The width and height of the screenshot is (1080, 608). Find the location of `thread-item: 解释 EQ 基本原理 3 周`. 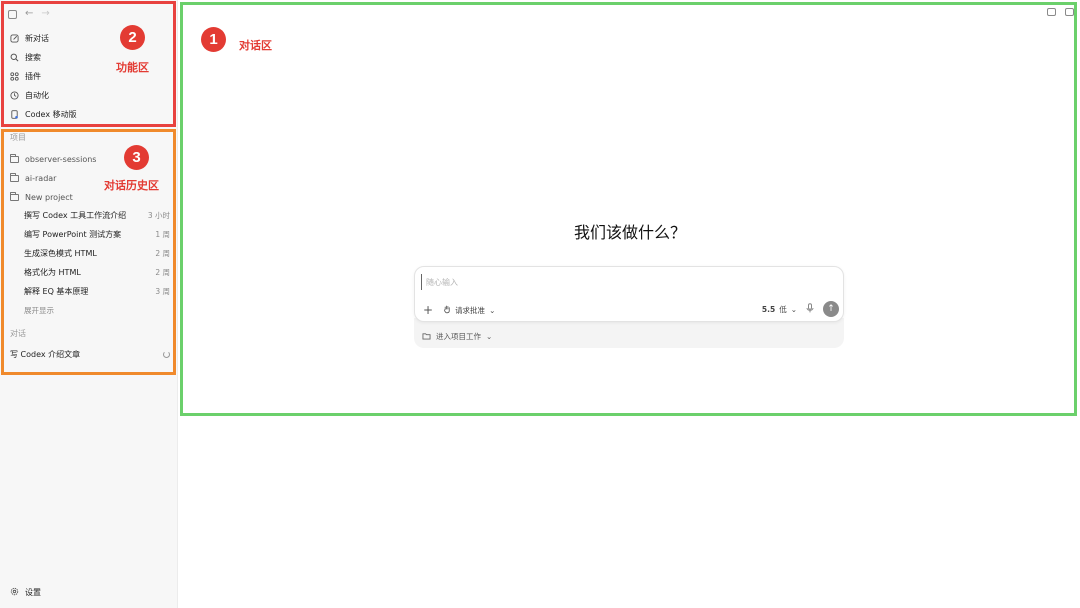

thread-item: 解释 EQ 基本原理 3 周 is located at coordinates (90, 291).